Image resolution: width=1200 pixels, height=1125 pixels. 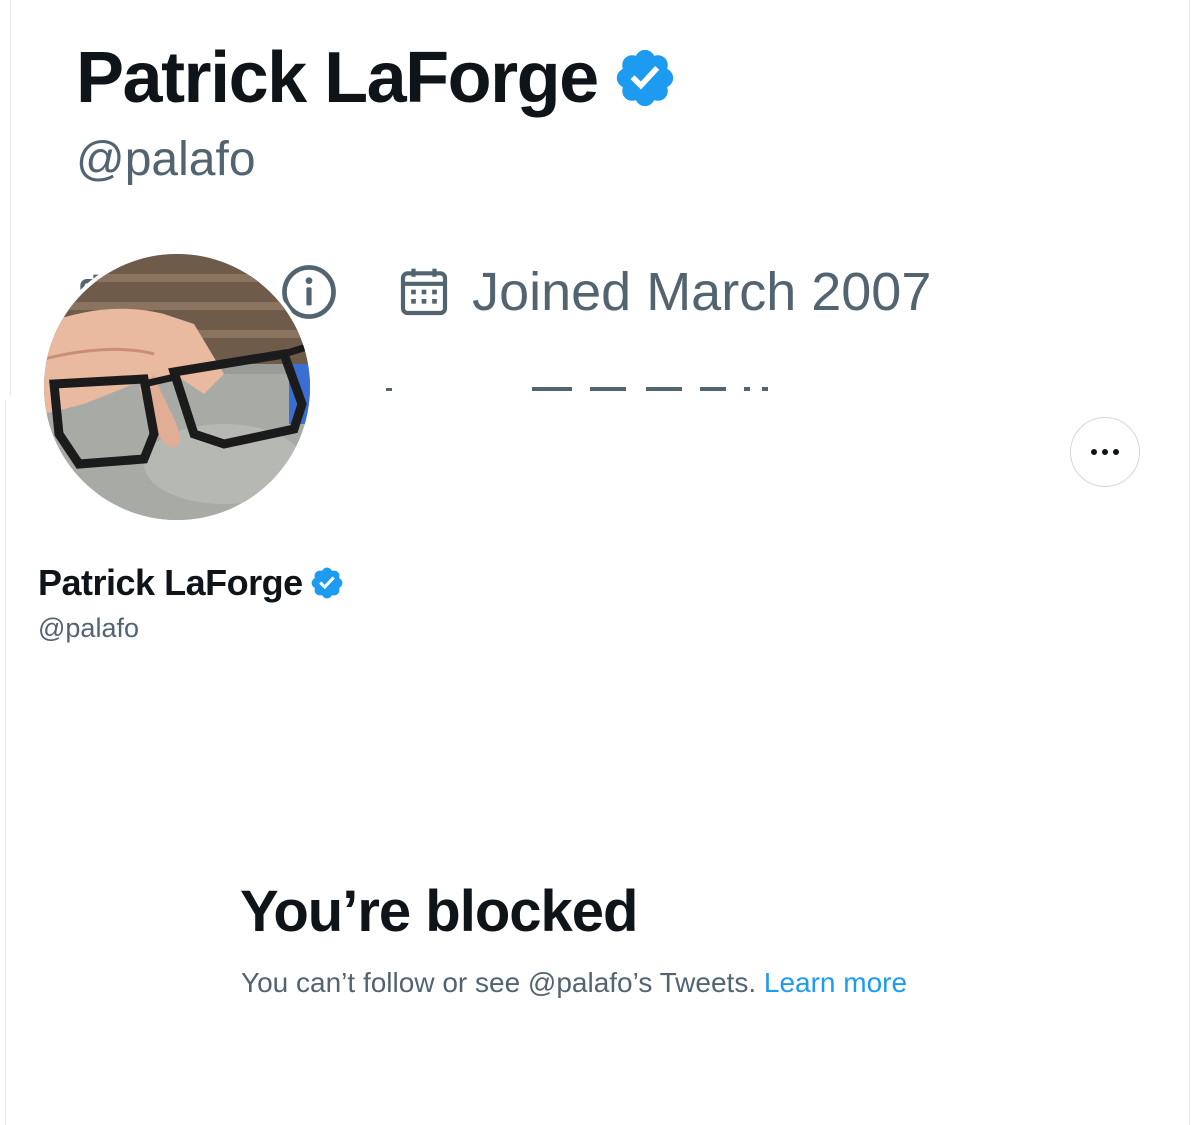 What do you see at coordinates (5, 762) in the screenshot?
I see `frame-border-left-lower` at bounding box center [5, 762].